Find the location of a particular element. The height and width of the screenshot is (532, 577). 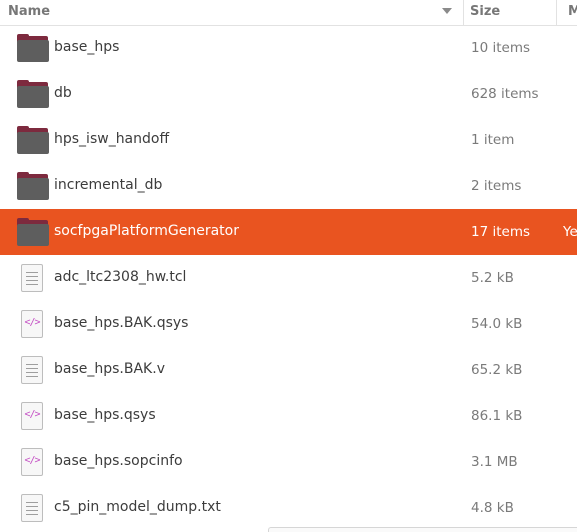

file-row: c5_pin_model_dump.txt 4.8 kB is located at coordinates (288, 508).